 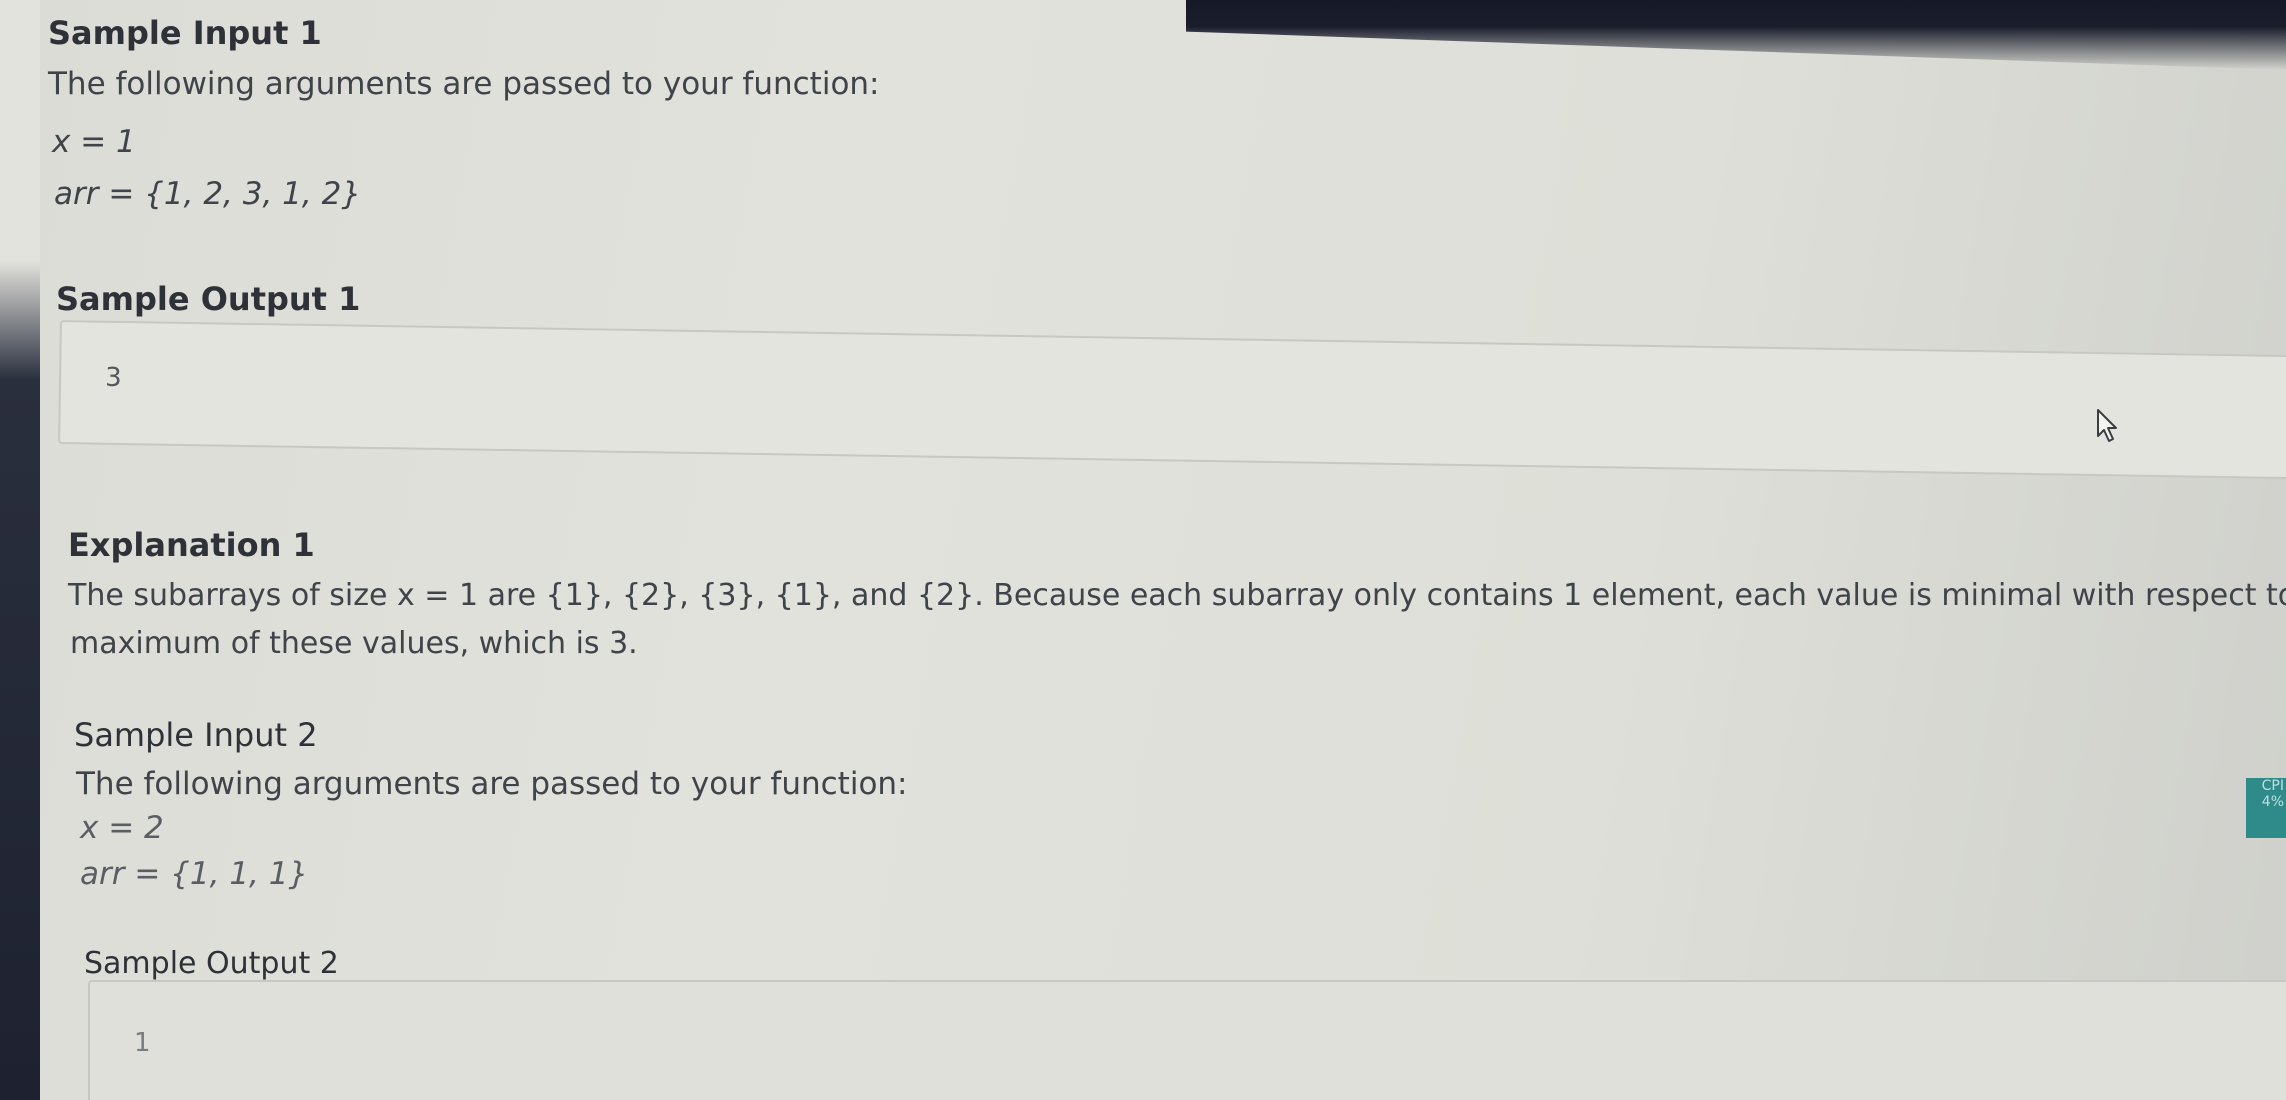 What do you see at coordinates (2272, 802) in the screenshot?
I see `cpu-widget-value: 4%` at bounding box center [2272, 802].